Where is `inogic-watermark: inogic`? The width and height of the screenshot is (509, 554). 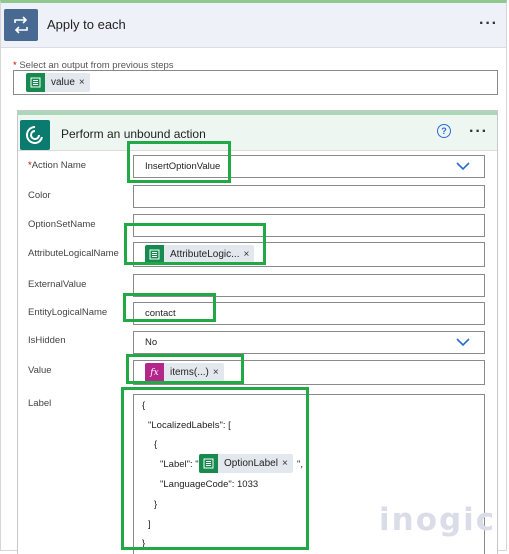
inogic-watermark: inogic is located at coordinates (438, 520).